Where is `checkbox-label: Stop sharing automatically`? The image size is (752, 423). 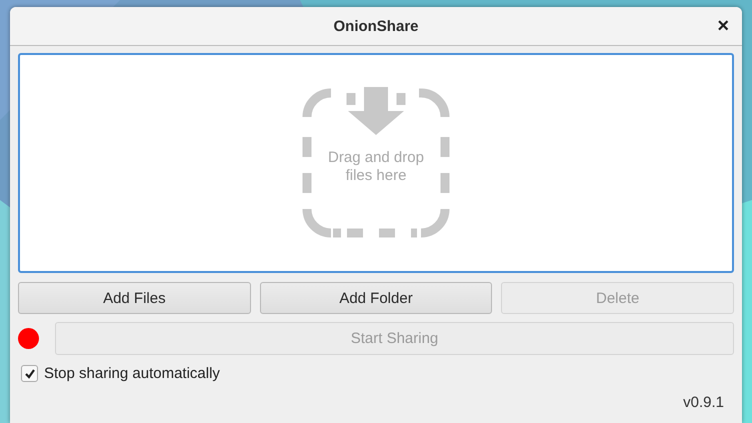
checkbox-label: Stop sharing automatically is located at coordinates (132, 373).